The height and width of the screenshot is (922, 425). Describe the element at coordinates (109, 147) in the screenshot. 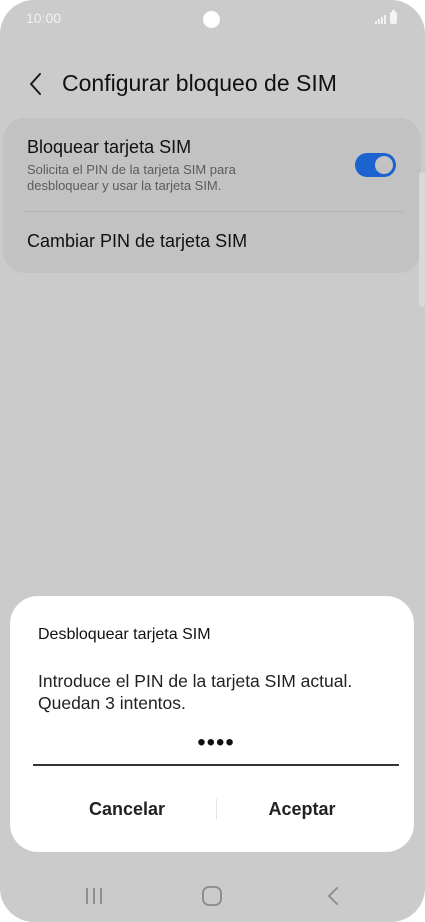

I see `setting-lock-sim-title: Bloquear tarjeta SIM` at that location.